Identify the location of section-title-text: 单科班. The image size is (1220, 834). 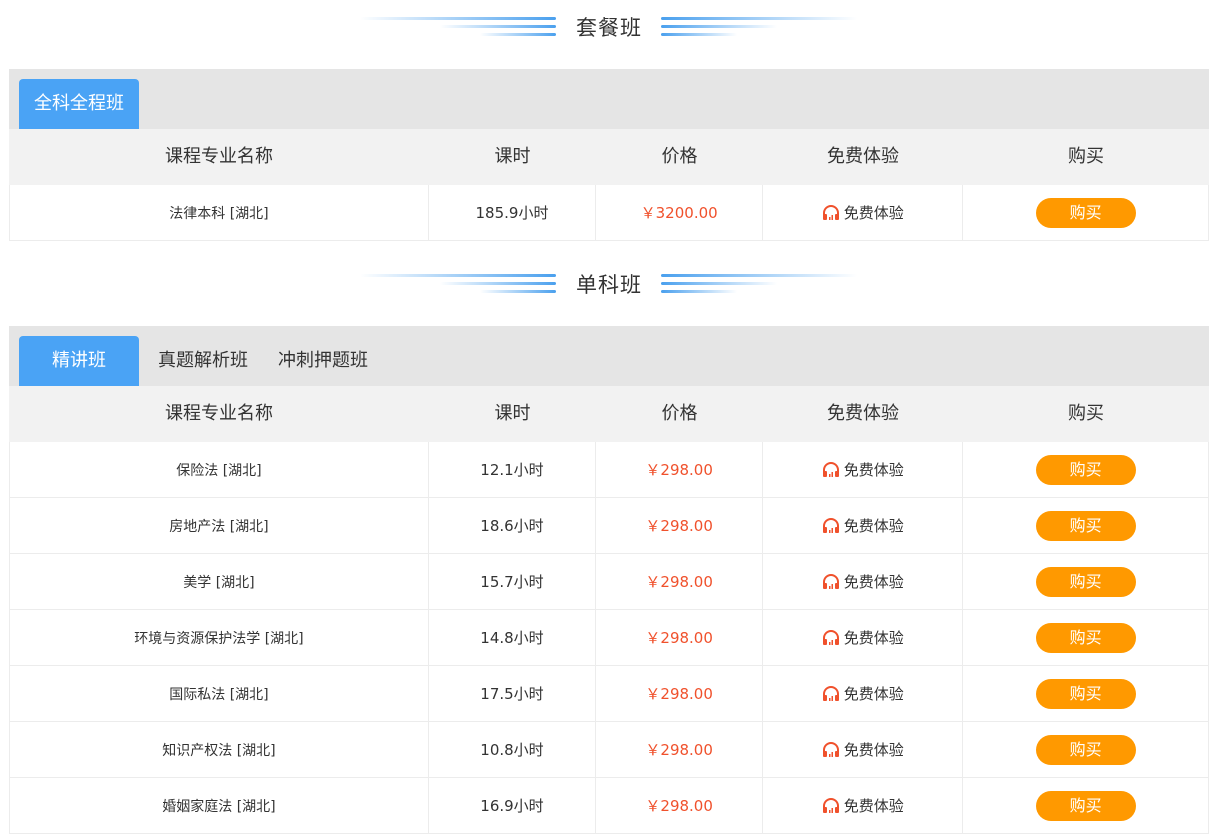
(609, 285).